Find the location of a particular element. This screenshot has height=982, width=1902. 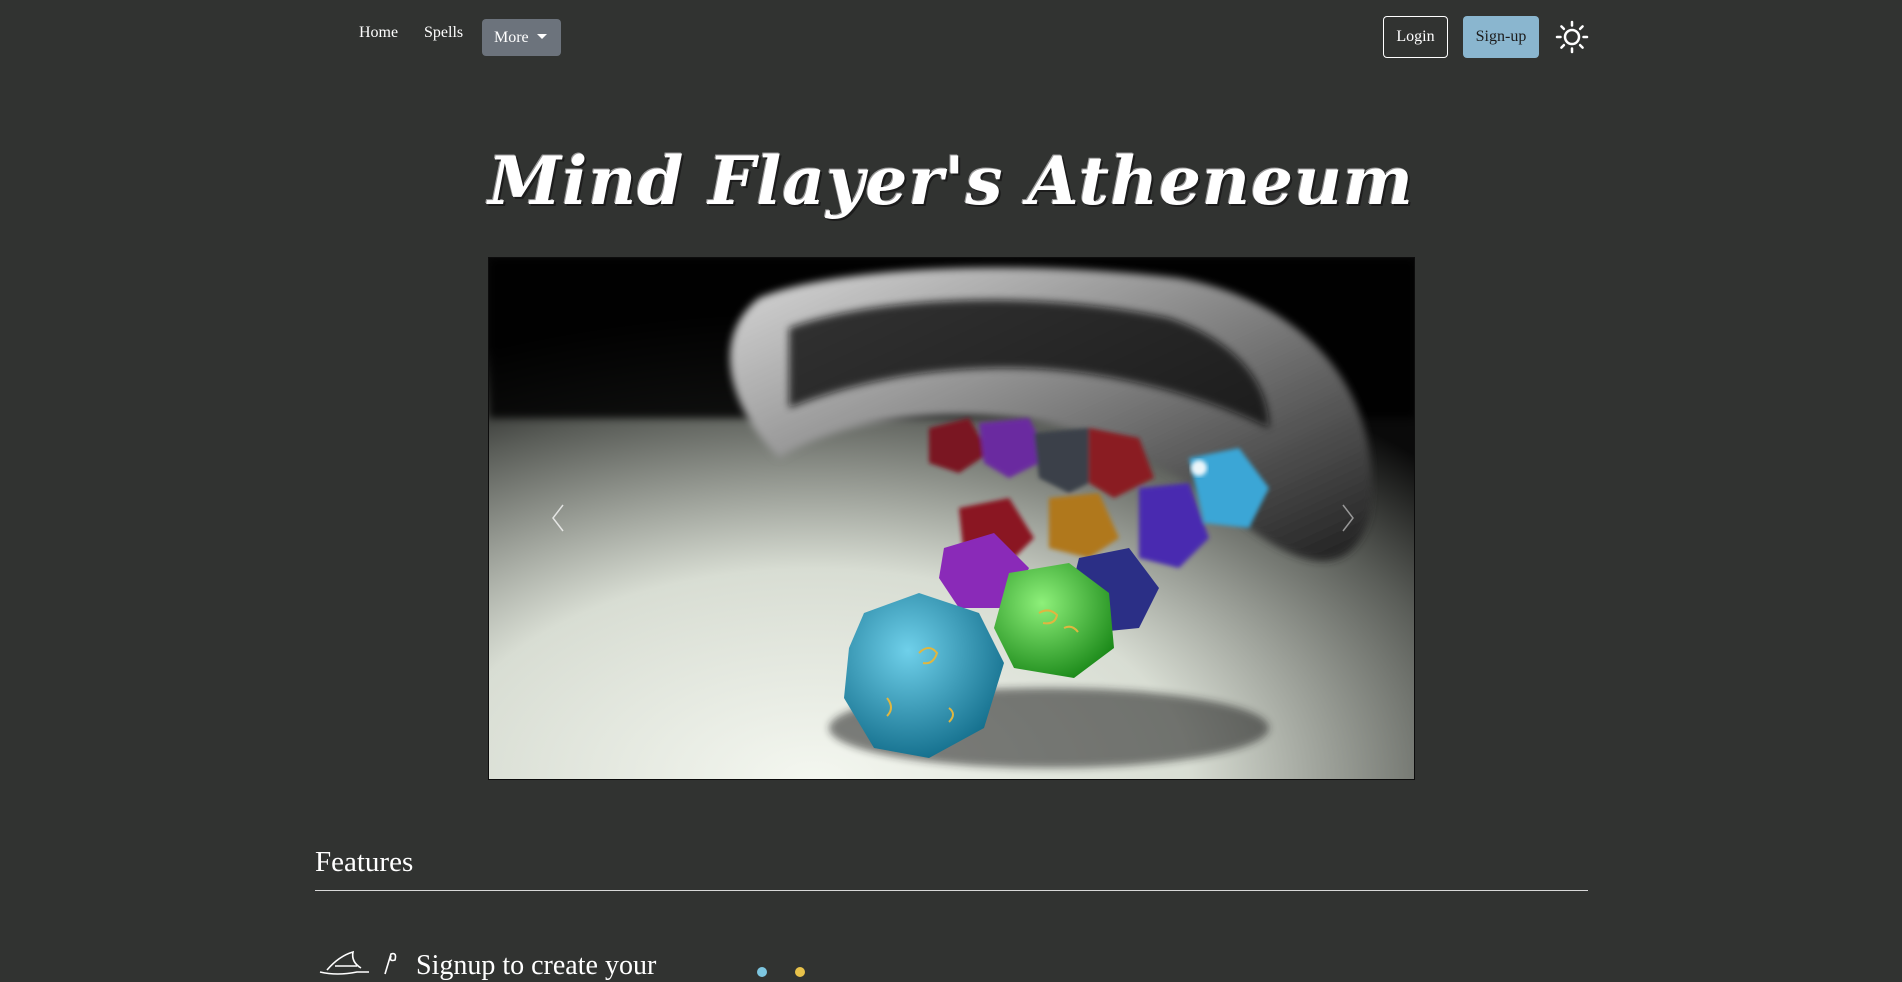

carousel-next-button is located at coordinates (1347, 518).